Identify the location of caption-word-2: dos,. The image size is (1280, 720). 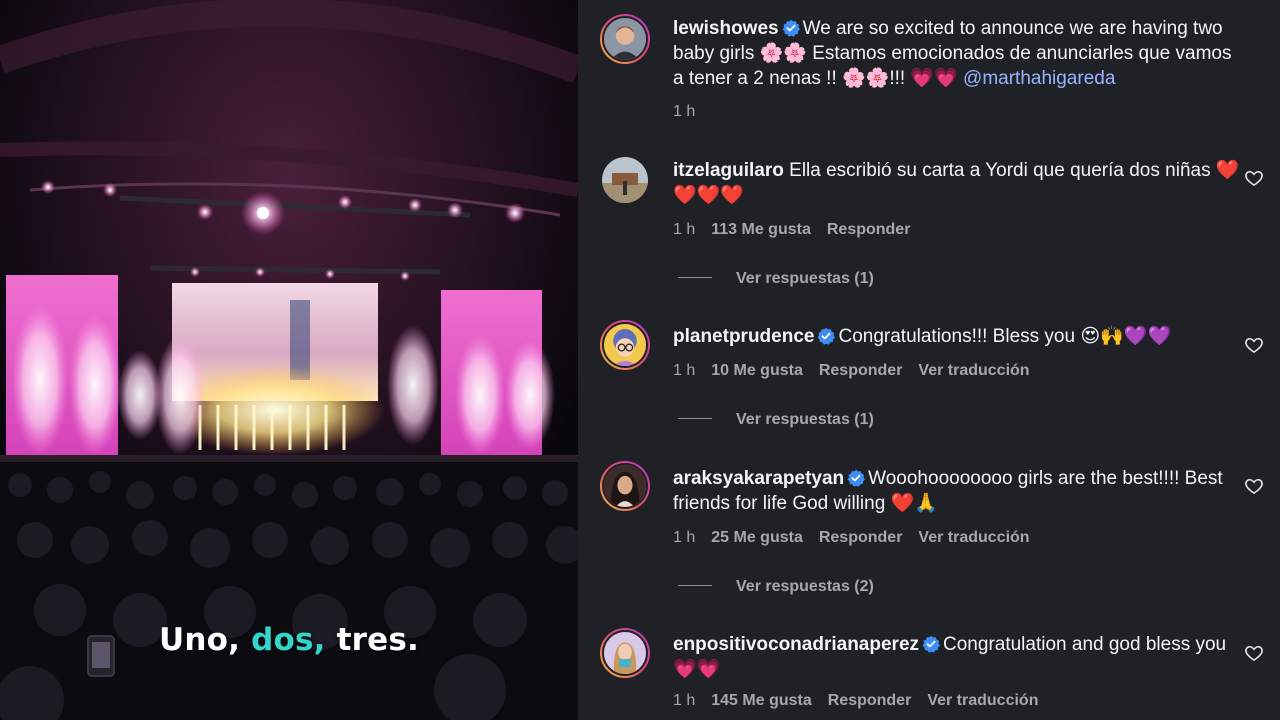
(288, 640).